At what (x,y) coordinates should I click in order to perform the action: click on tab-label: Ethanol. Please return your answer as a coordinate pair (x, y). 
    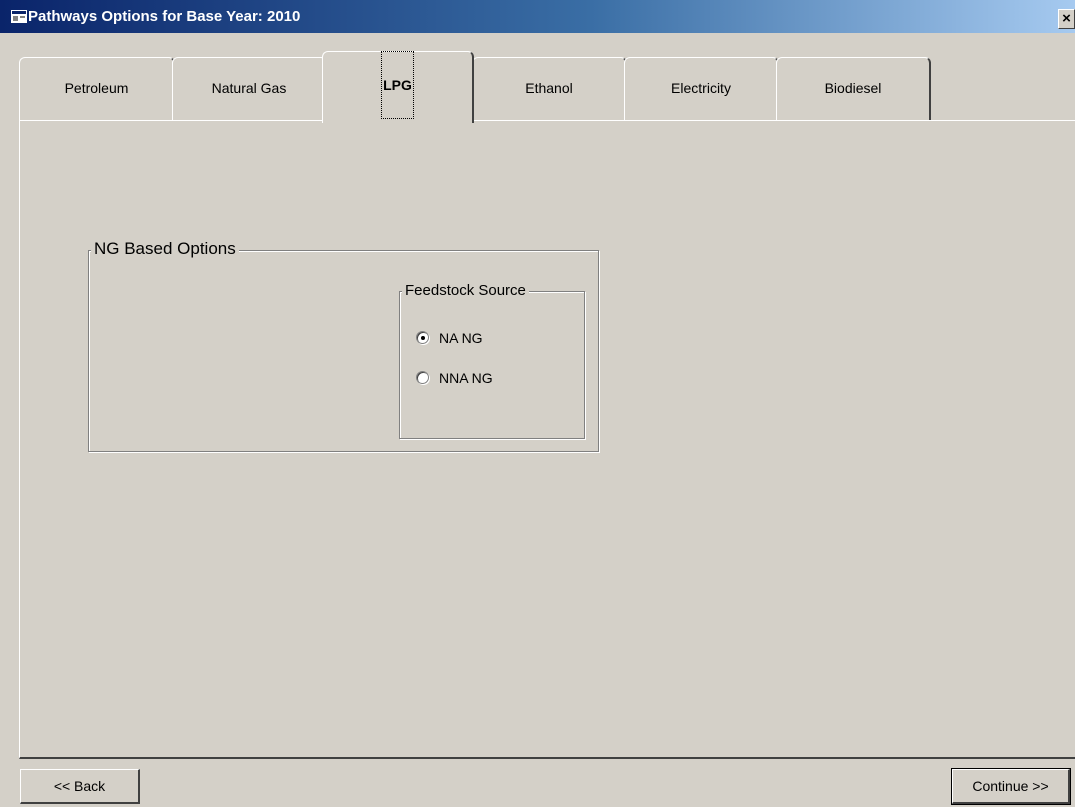
    Looking at the image, I should click on (549, 88).